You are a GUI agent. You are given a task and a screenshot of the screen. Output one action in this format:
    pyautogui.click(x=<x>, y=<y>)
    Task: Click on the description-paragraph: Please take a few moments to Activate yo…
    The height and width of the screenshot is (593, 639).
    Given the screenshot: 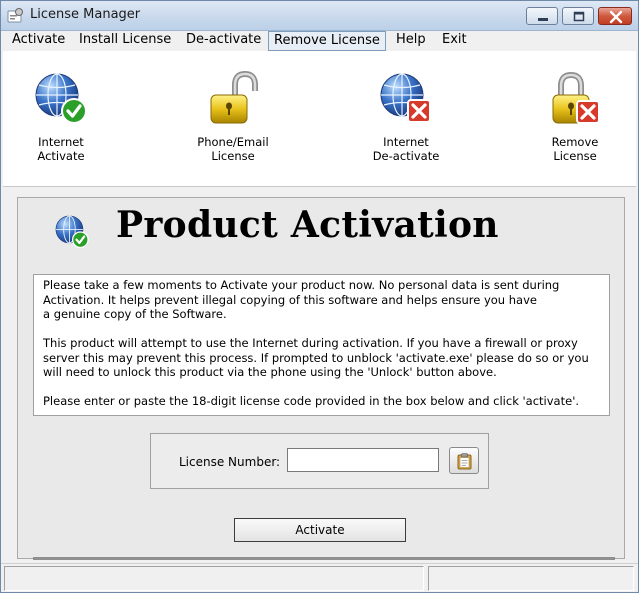 What is the action you would take?
    pyautogui.click(x=301, y=299)
    